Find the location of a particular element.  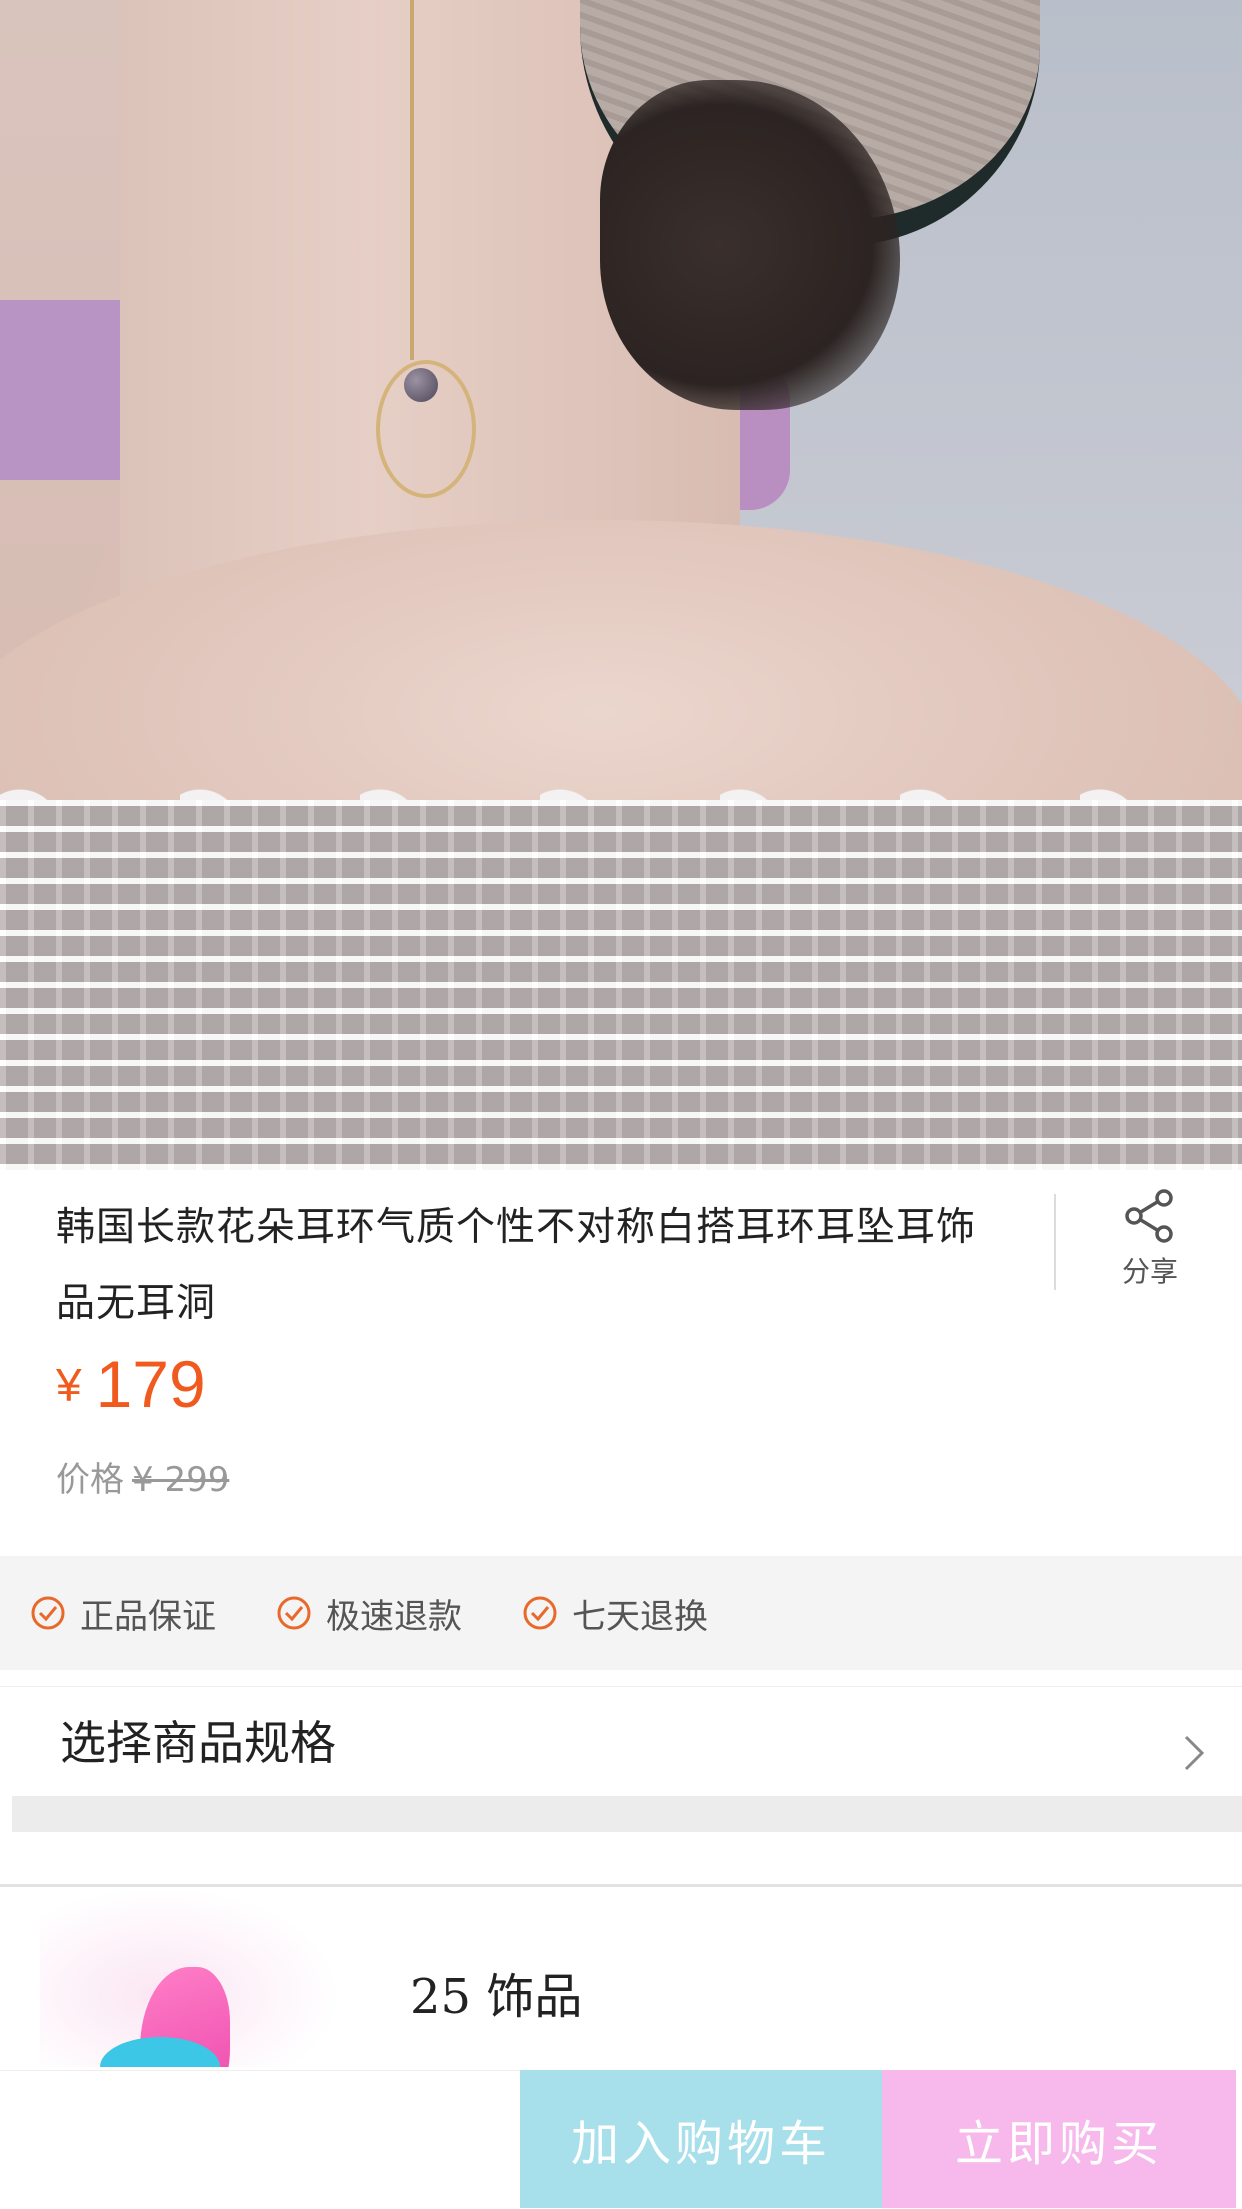

earring-pearl is located at coordinates (421, 385).